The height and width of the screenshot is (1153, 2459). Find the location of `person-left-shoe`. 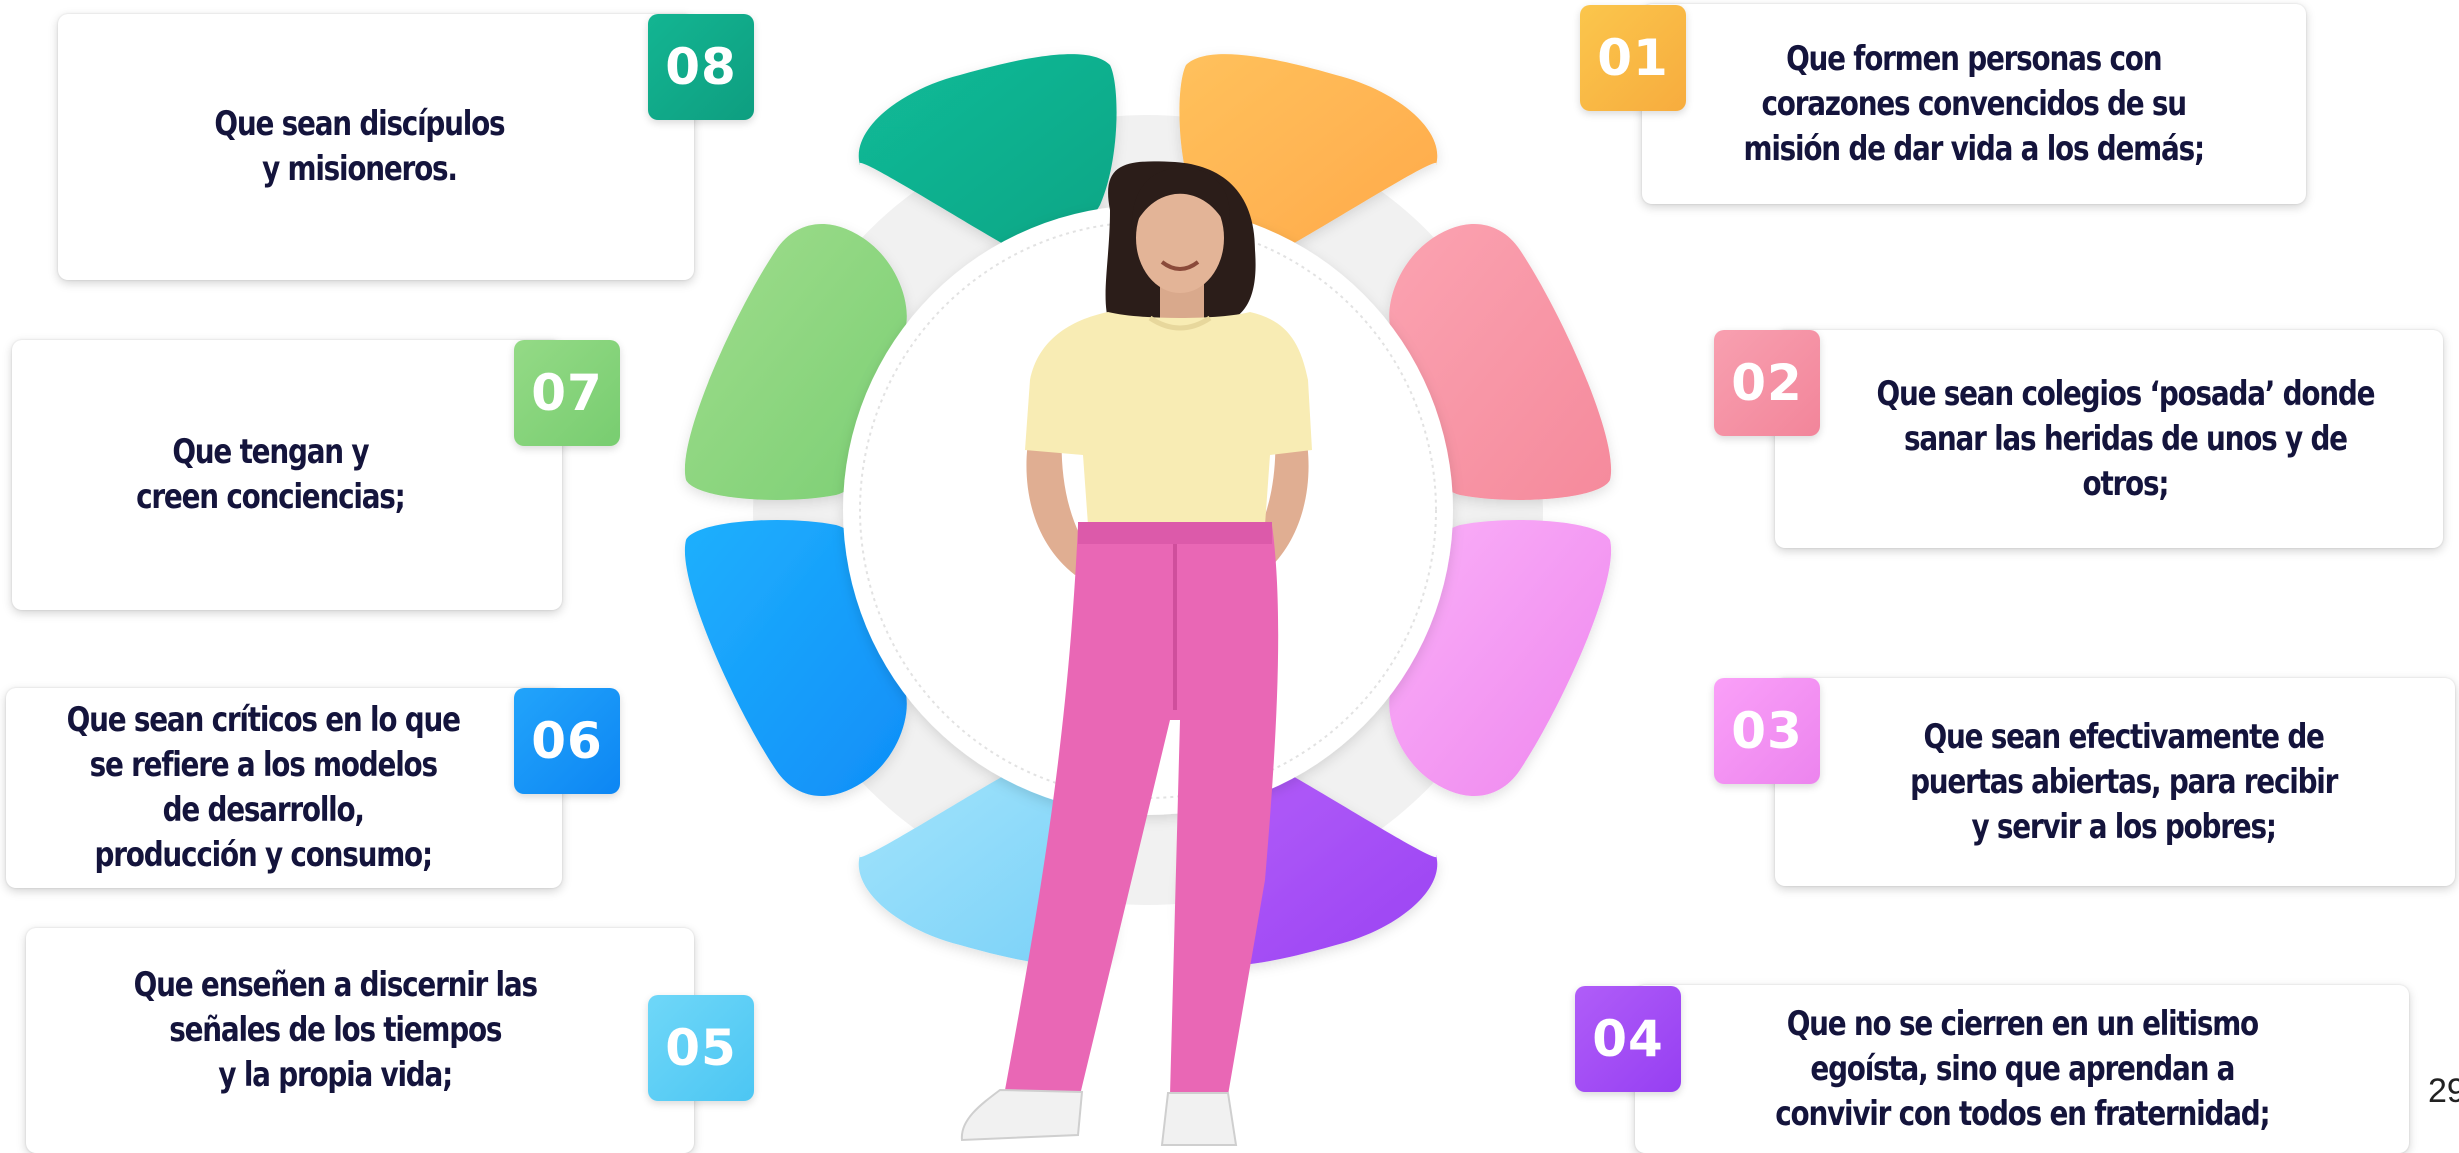

person-left-shoe is located at coordinates (1022, 1115).